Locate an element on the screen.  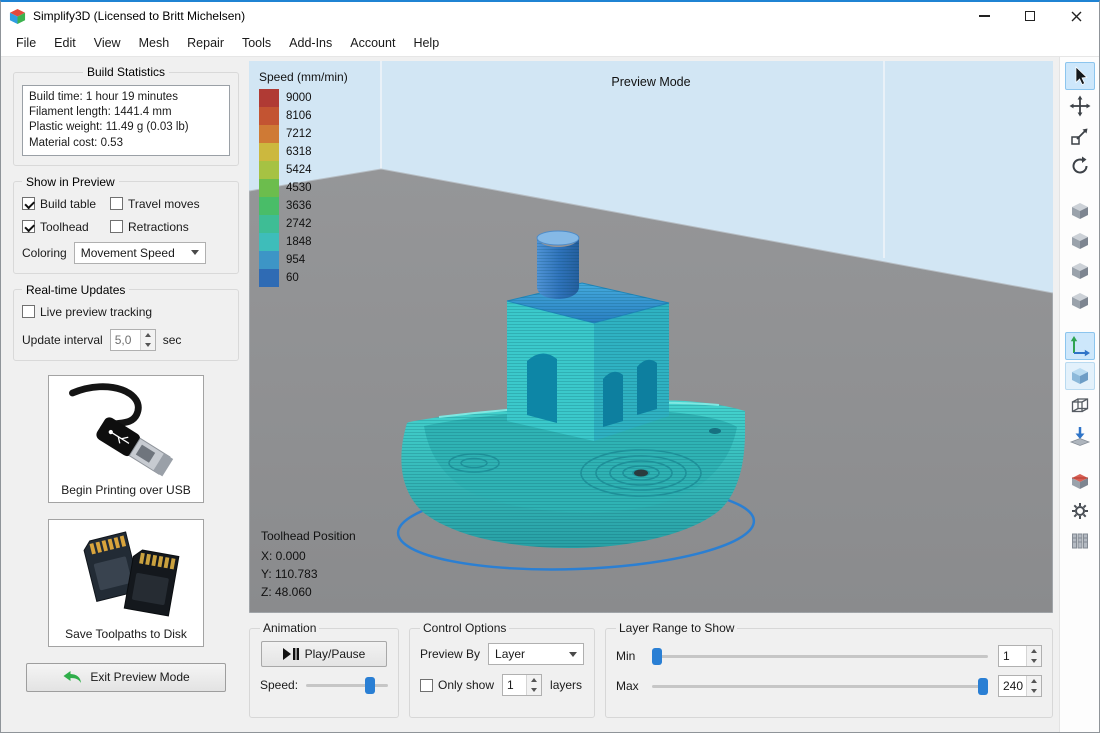
min-layer-spinner: 1 is located at coordinates (1020, 656).